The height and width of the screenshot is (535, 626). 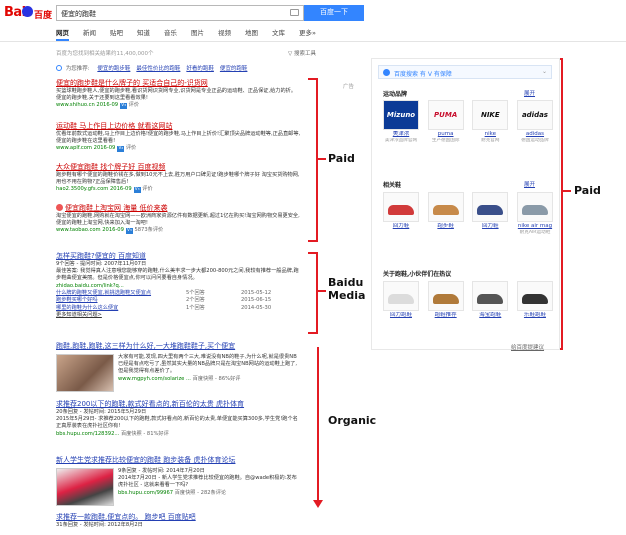 What do you see at coordinates (445, 115) in the screenshot?
I see `panel-card-image: PUMA` at bounding box center [445, 115].